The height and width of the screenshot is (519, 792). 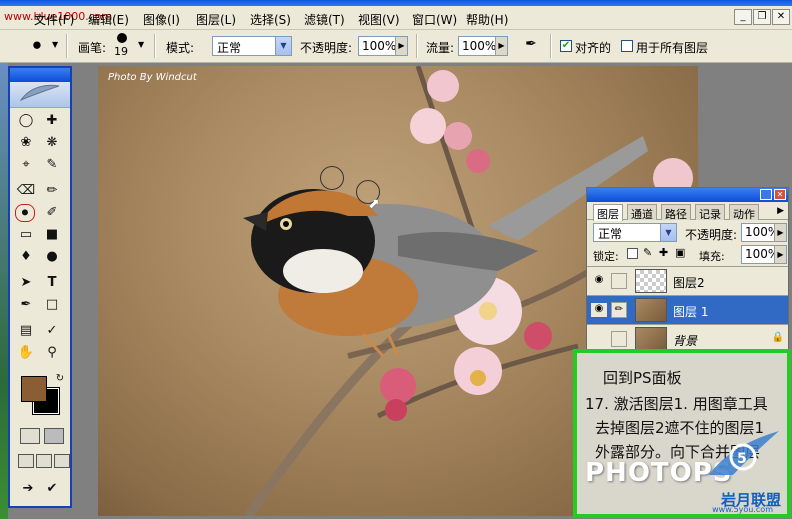 I want to click on brush-label: 画笔:, so click(x=92, y=48).